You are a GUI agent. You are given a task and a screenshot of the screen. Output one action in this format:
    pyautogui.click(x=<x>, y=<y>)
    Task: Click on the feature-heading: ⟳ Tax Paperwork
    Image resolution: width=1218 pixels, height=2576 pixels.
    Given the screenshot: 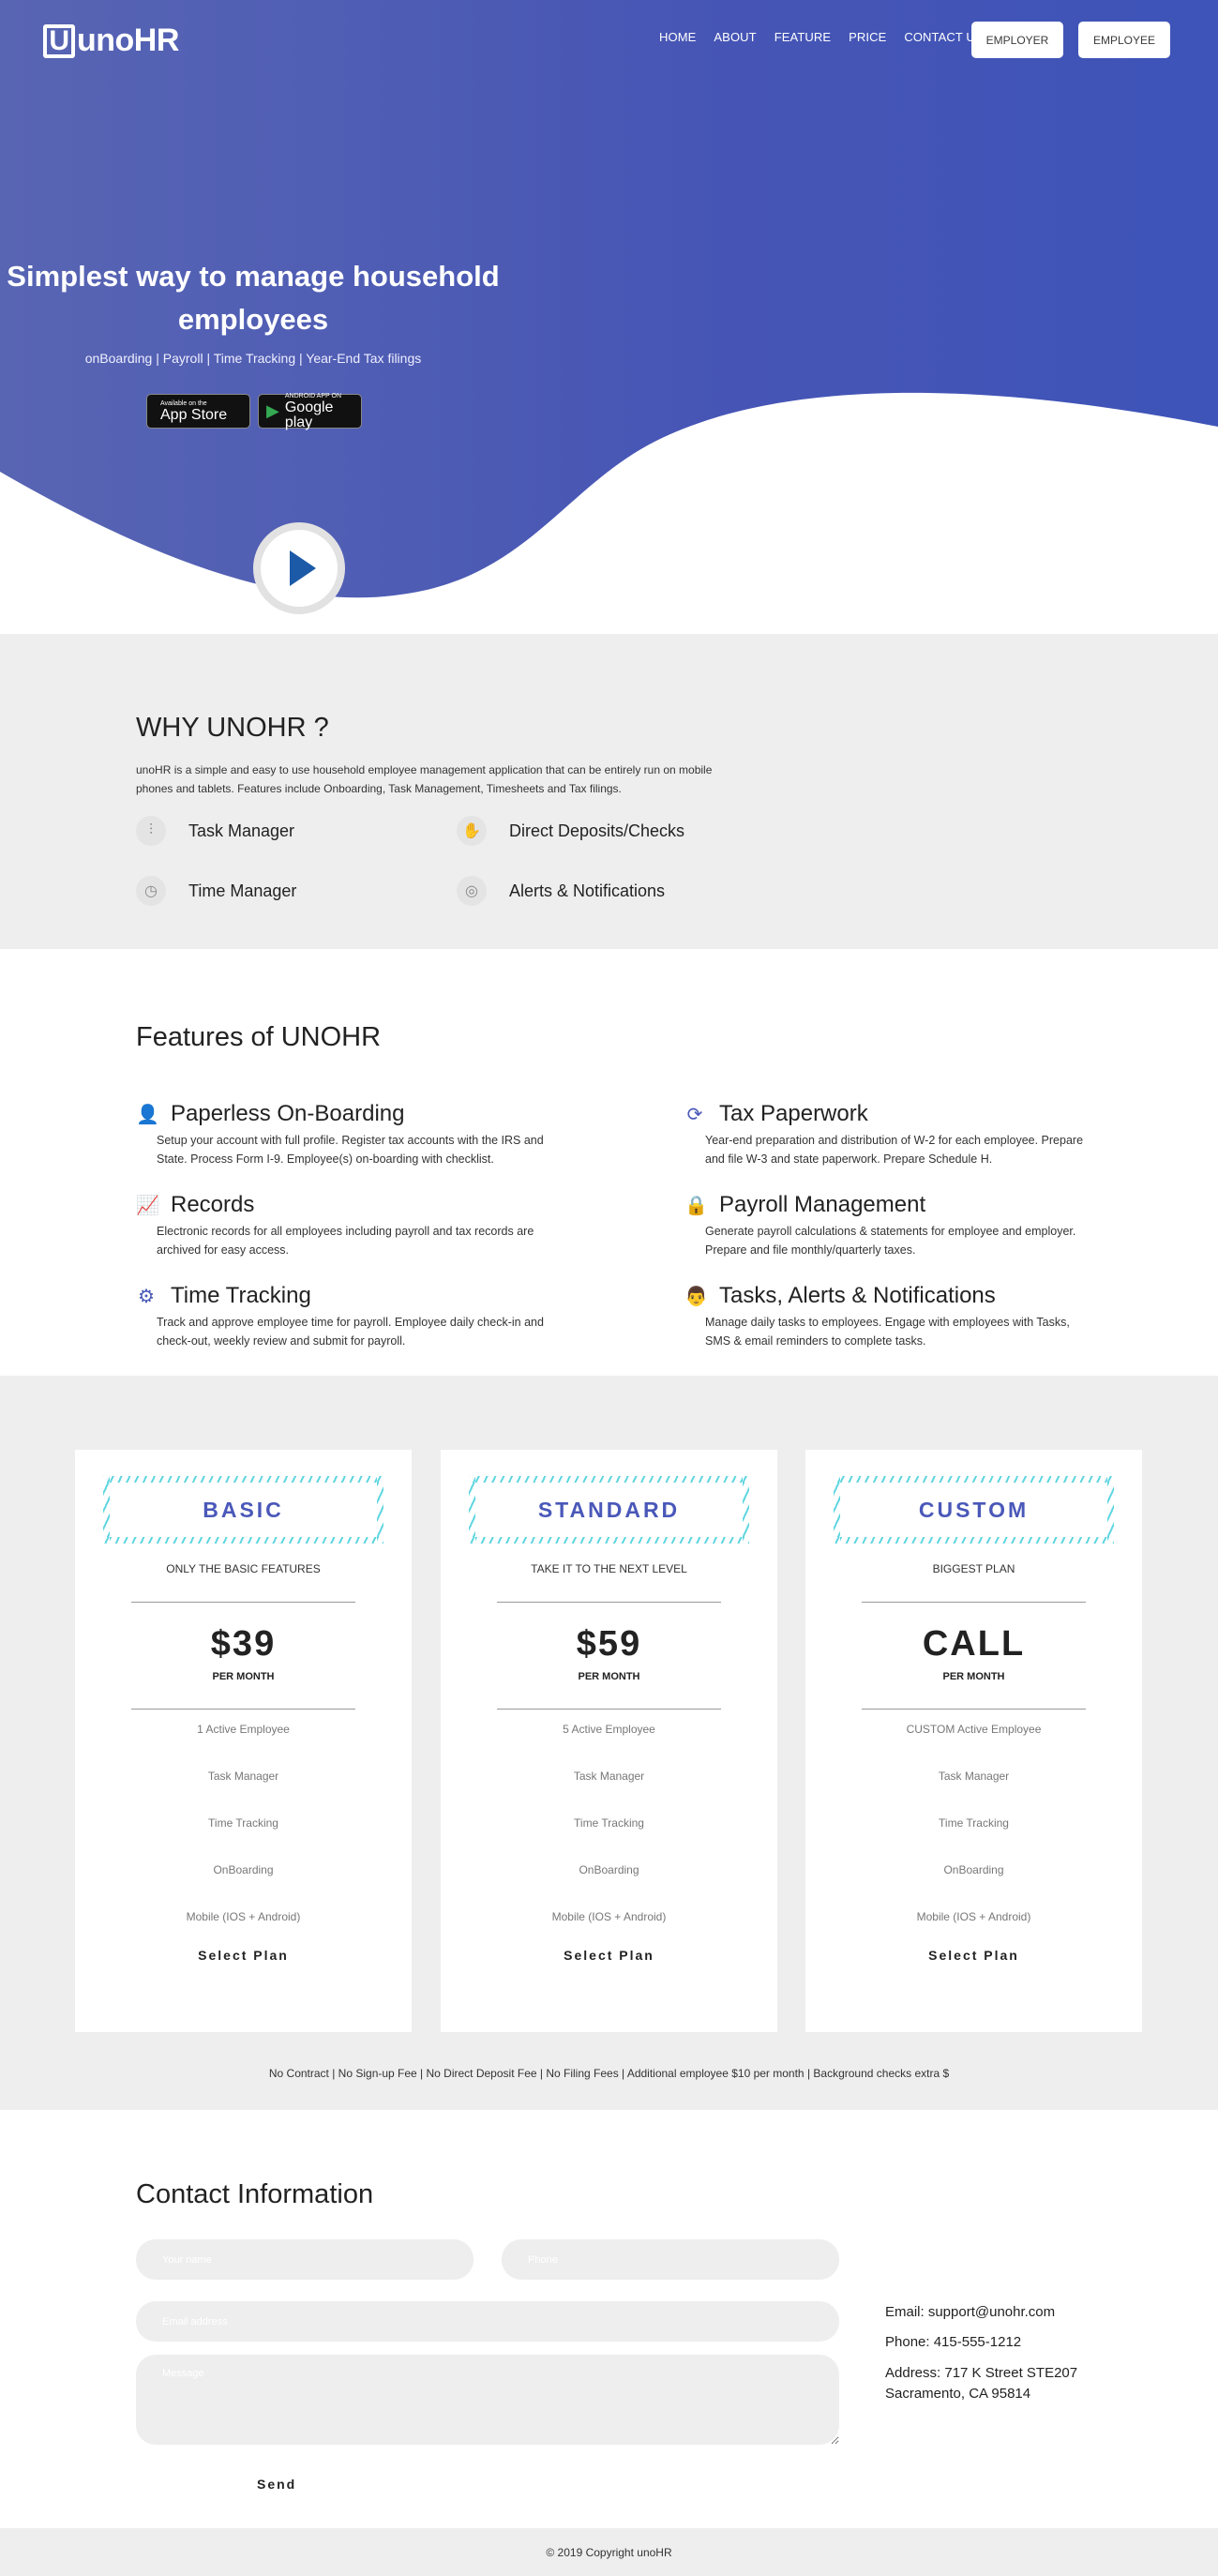 What is the action you would take?
    pyautogui.click(x=890, y=1114)
    